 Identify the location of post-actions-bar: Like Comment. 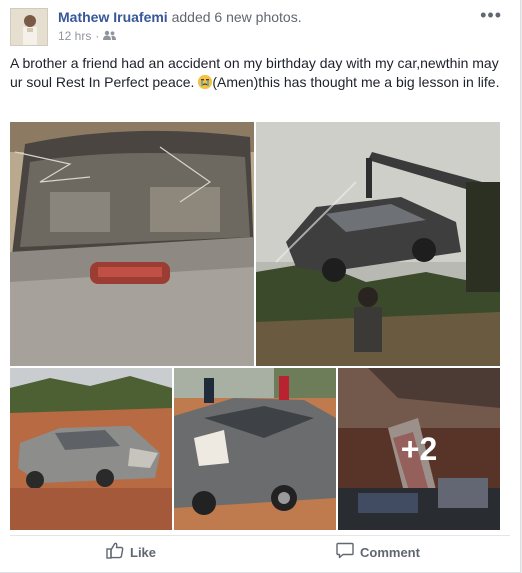
(260, 551).